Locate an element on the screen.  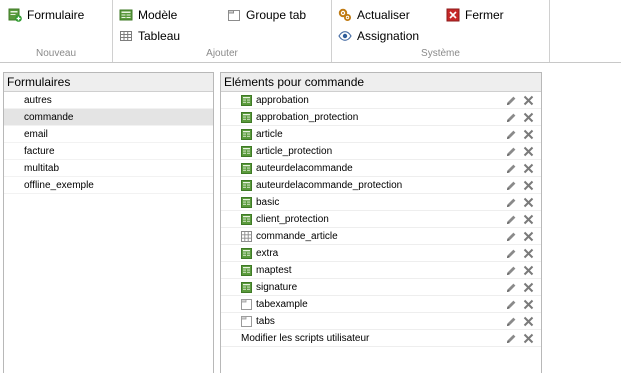
element-list-item: approbation_protection is located at coordinates (381, 117).